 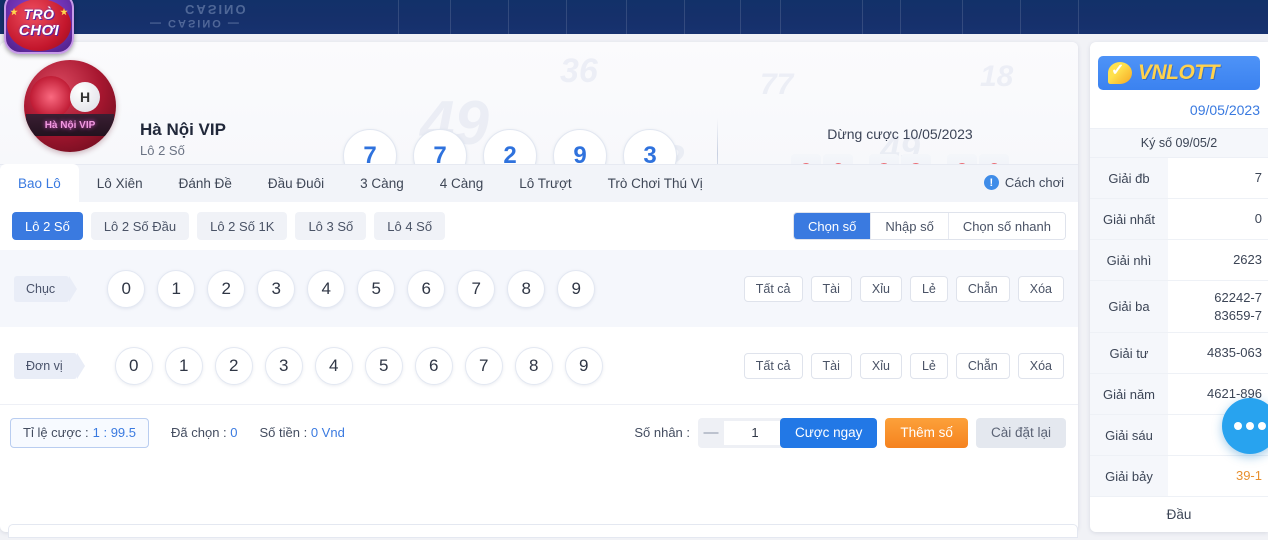 I want to click on prize-name: Giải nhì, so click(x=1129, y=260).